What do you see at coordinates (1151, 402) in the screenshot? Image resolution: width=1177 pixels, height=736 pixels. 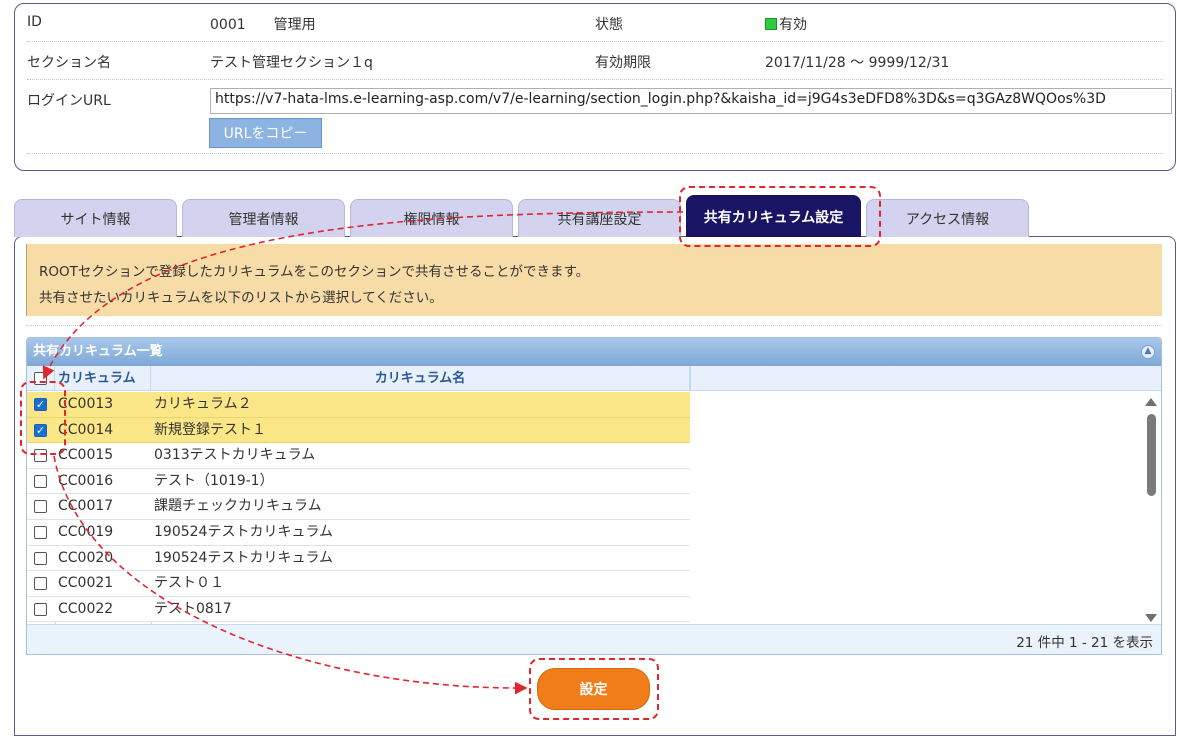 I see `scroll-up-icon` at bounding box center [1151, 402].